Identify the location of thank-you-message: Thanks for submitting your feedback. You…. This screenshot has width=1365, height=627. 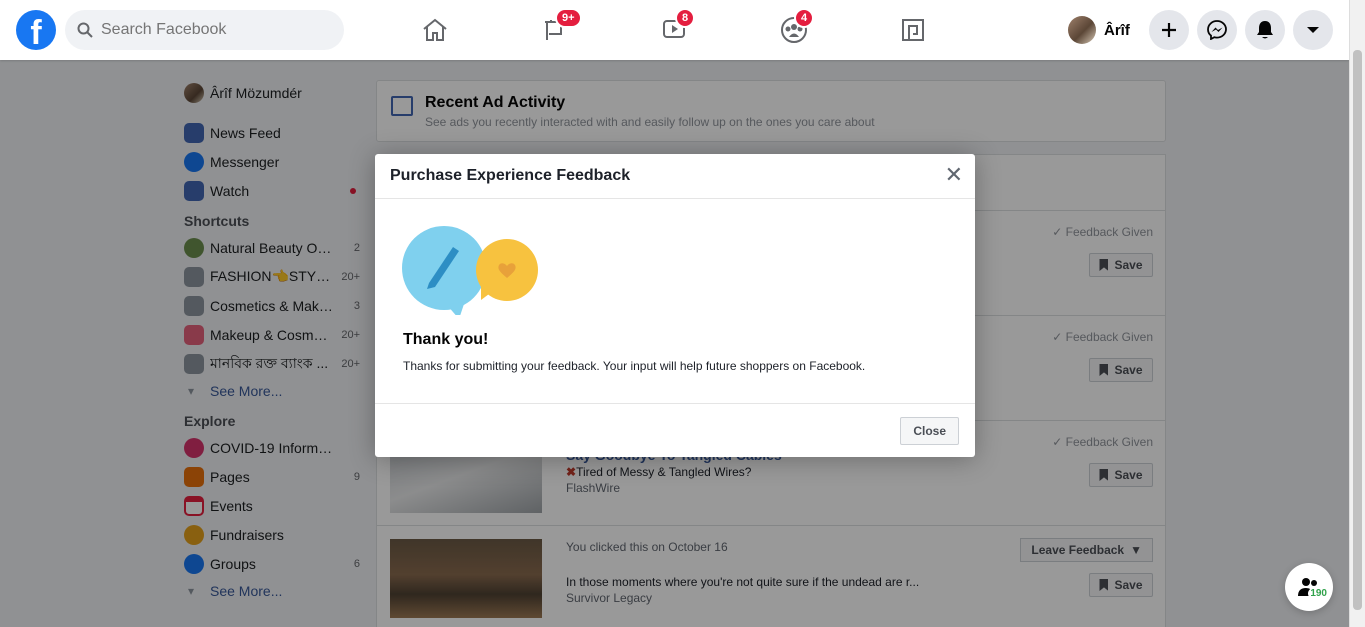
(634, 366).